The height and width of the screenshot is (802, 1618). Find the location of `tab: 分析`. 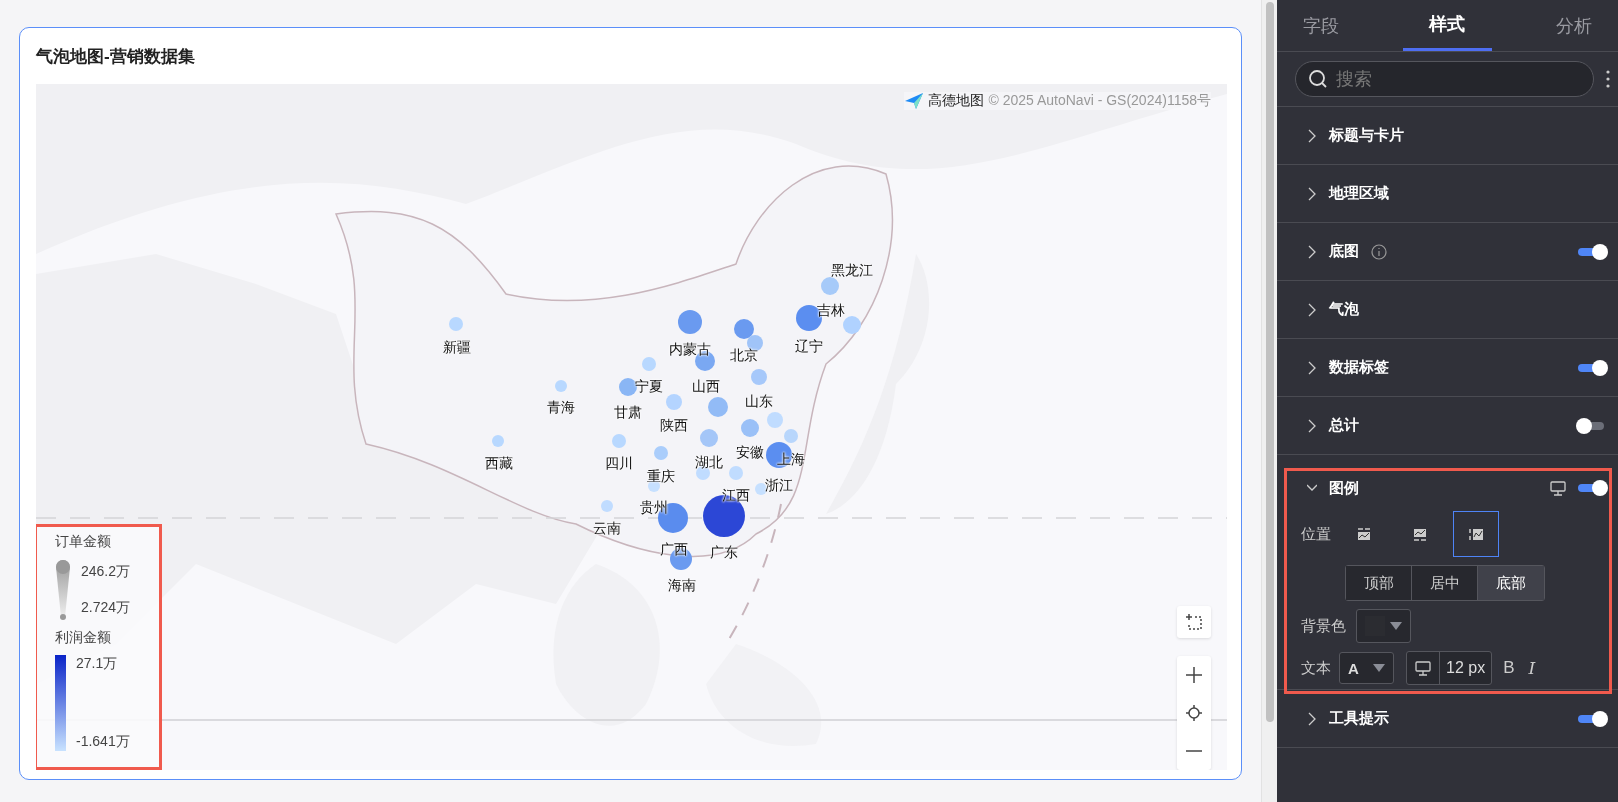

tab: 分析 is located at coordinates (1573, 25).